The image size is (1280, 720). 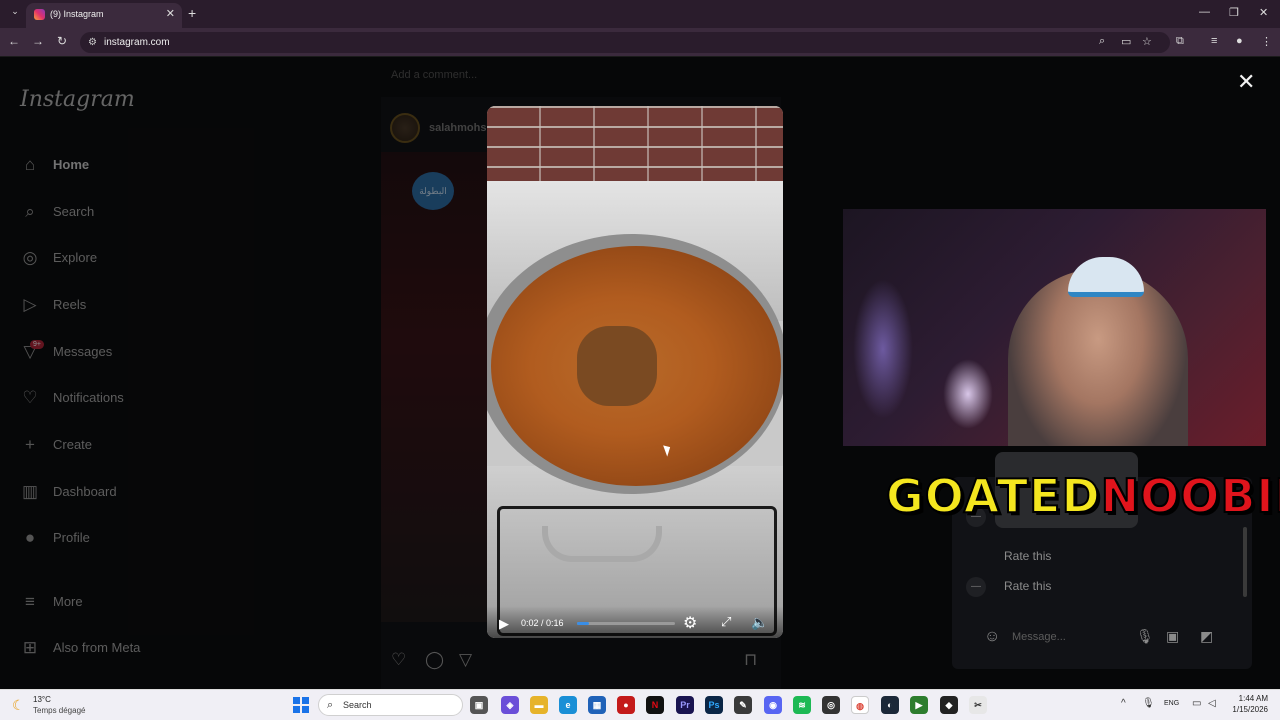 I want to click on photoshop-icon: Ps, so click(x=714, y=705).